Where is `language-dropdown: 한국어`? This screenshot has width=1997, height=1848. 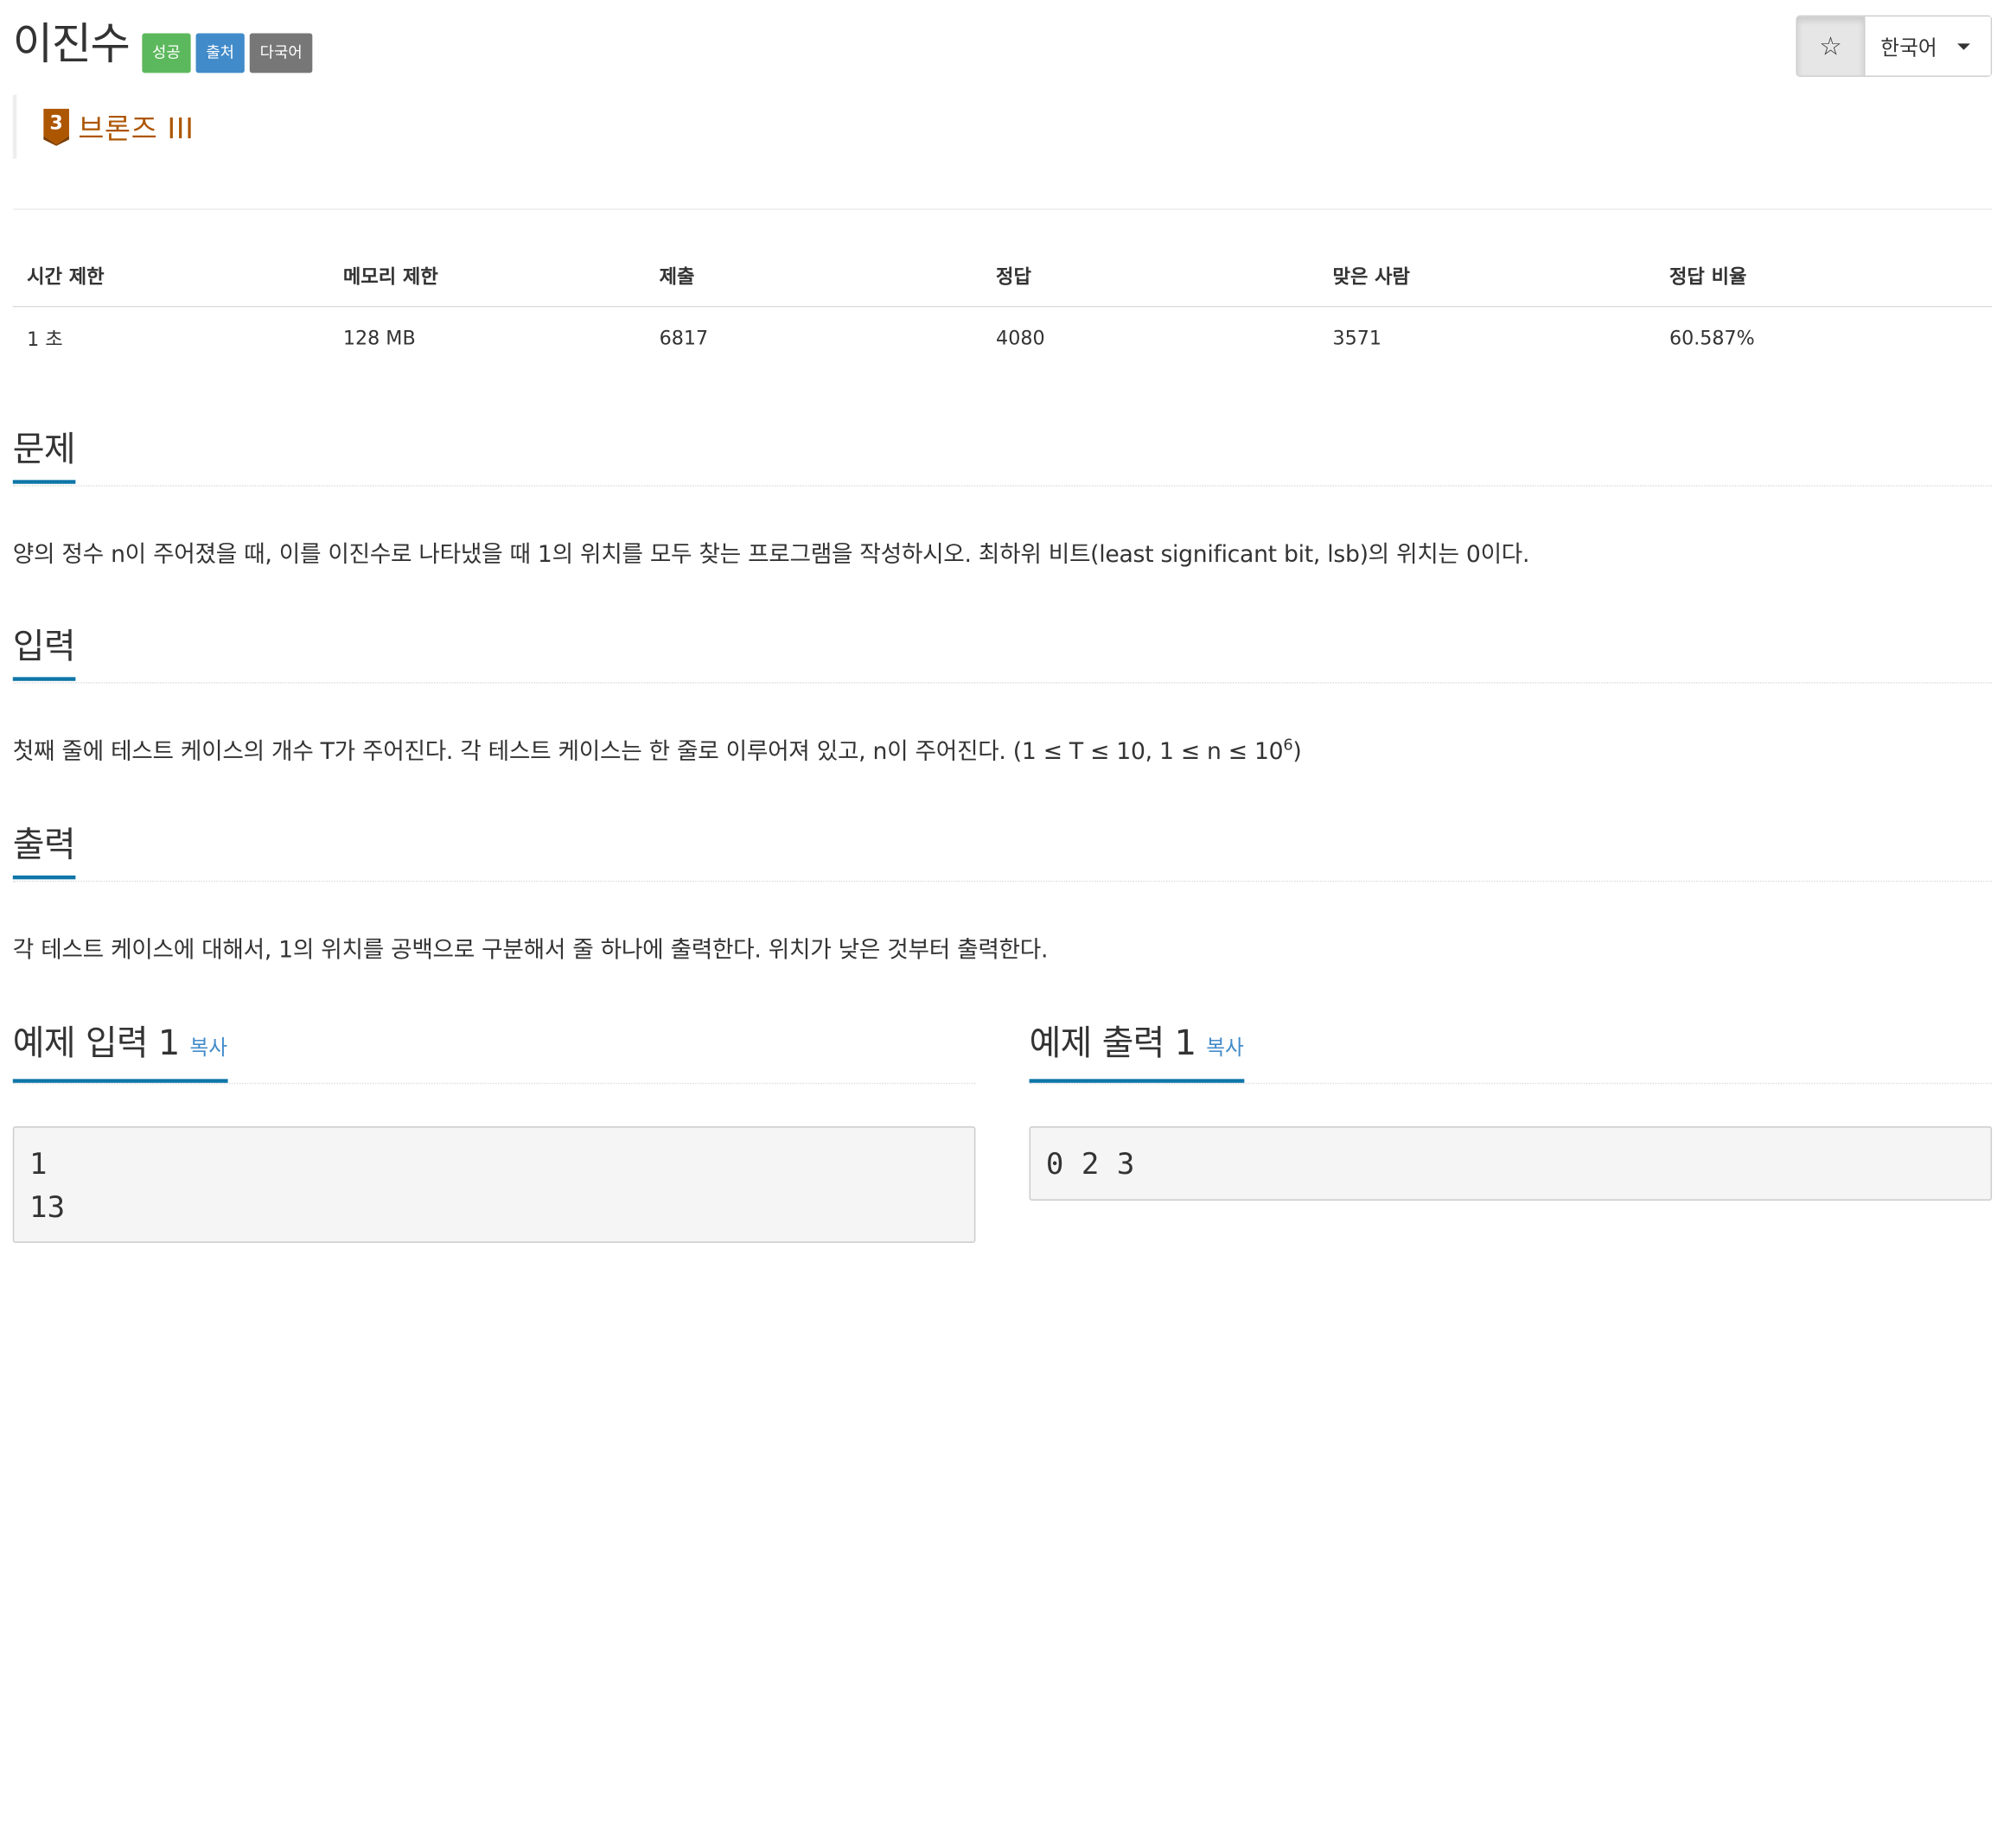 language-dropdown: 한국어 is located at coordinates (1928, 46).